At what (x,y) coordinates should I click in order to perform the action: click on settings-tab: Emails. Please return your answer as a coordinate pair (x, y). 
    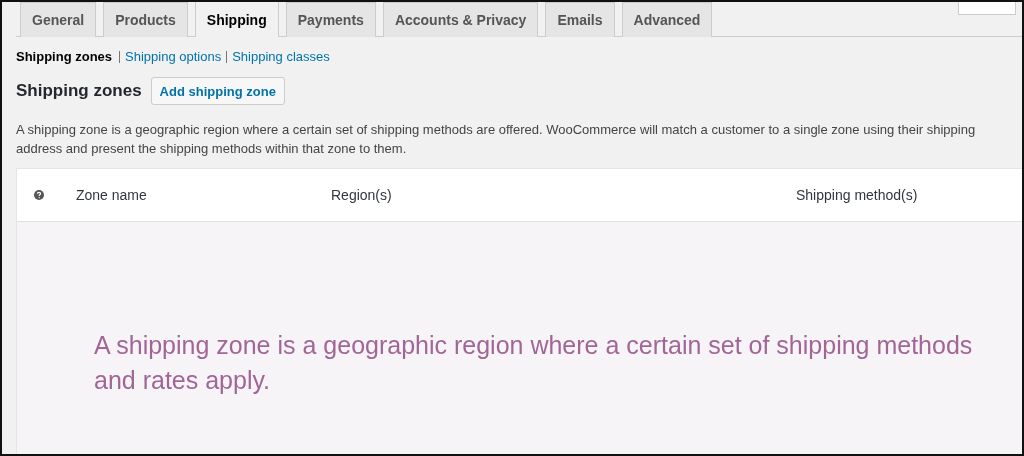
    Looking at the image, I should click on (580, 19).